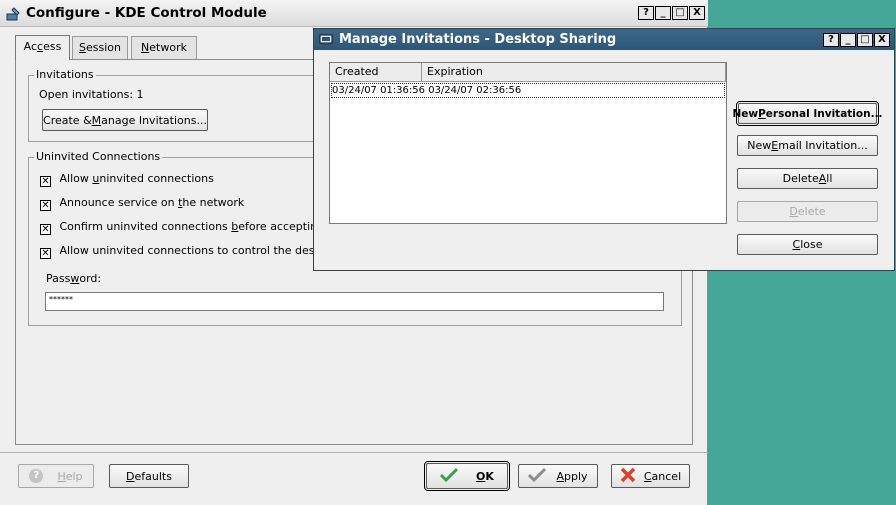 This screenshot has width=896, height=505. I want to click on dialog-close-title-button: X, so click(882, 40).